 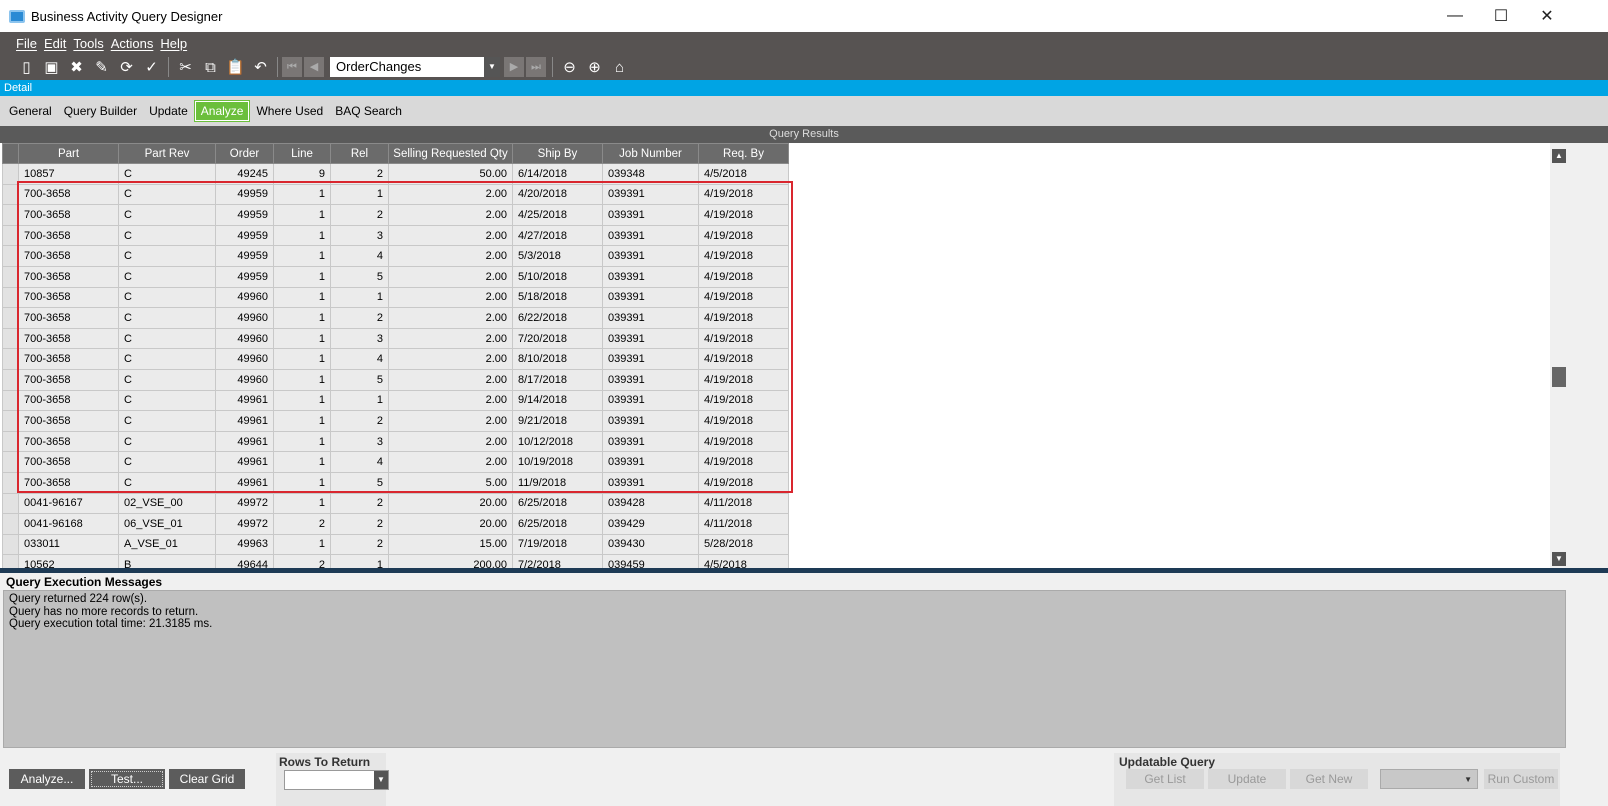 What do you see at coordinates (619, 67) in the screenshot?
I see `home-icon: ⌂` at bounding box center [619, 67].